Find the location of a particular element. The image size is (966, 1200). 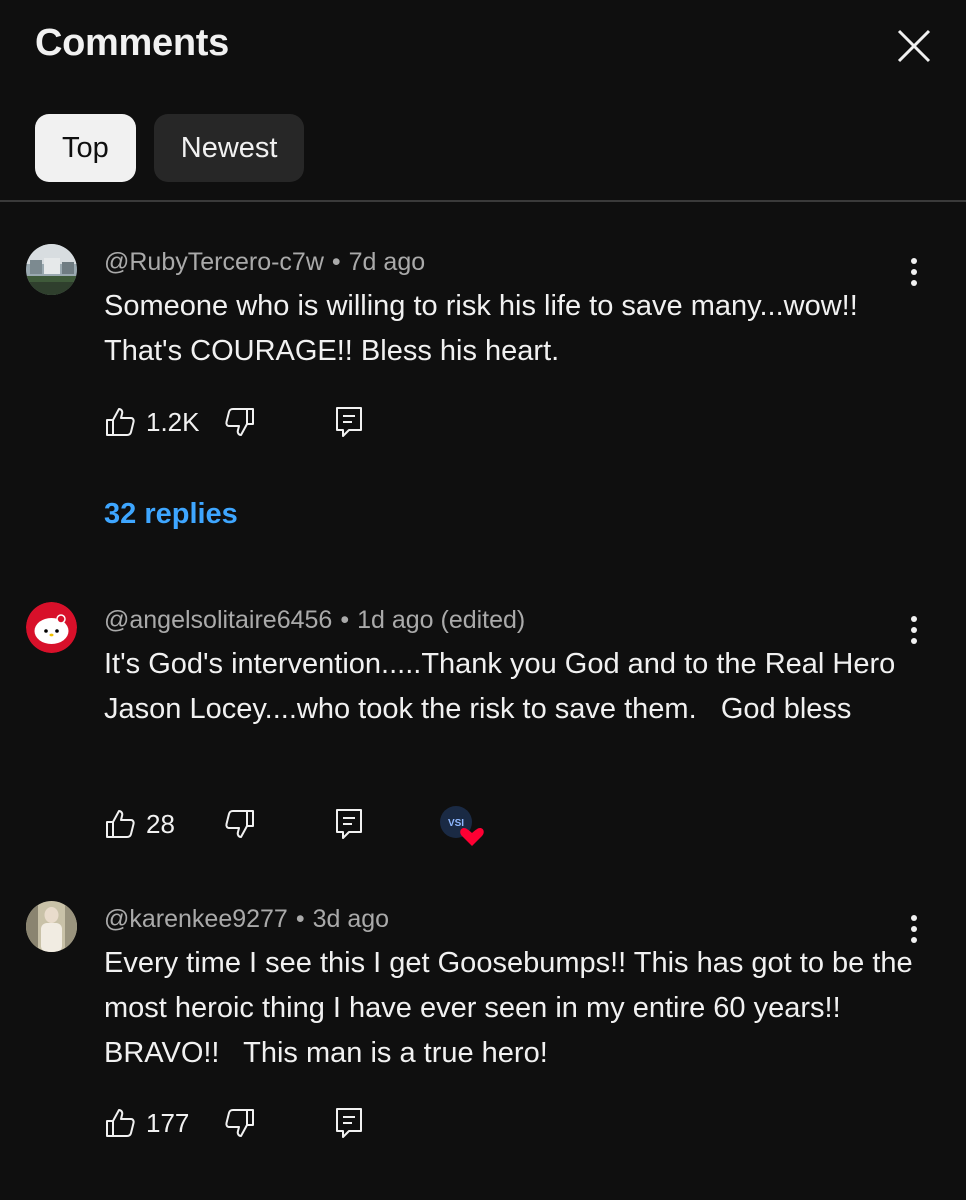

creator-heart-badge: VSI is located at coordinates (462, 826).